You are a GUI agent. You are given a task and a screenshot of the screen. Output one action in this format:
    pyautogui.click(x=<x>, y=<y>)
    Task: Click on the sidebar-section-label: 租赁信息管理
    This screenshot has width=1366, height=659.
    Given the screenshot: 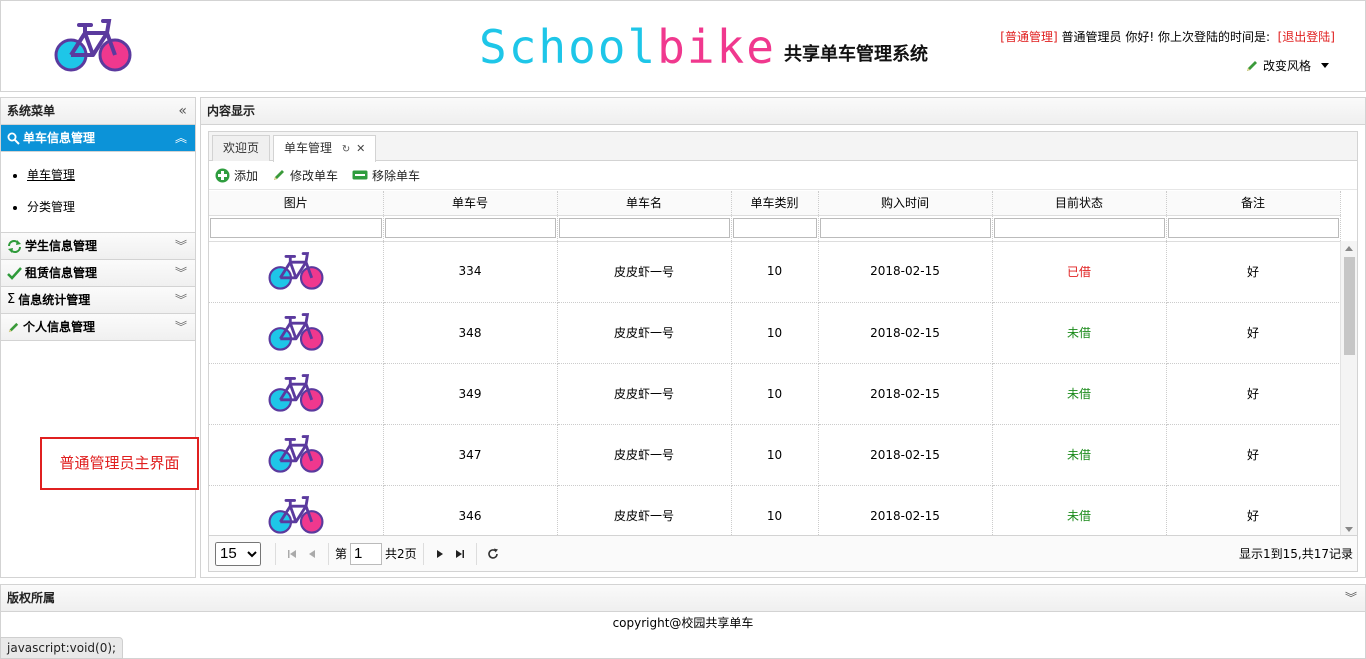 What is the action you would take?
    pyautogui.click(x=61, y=273)
    